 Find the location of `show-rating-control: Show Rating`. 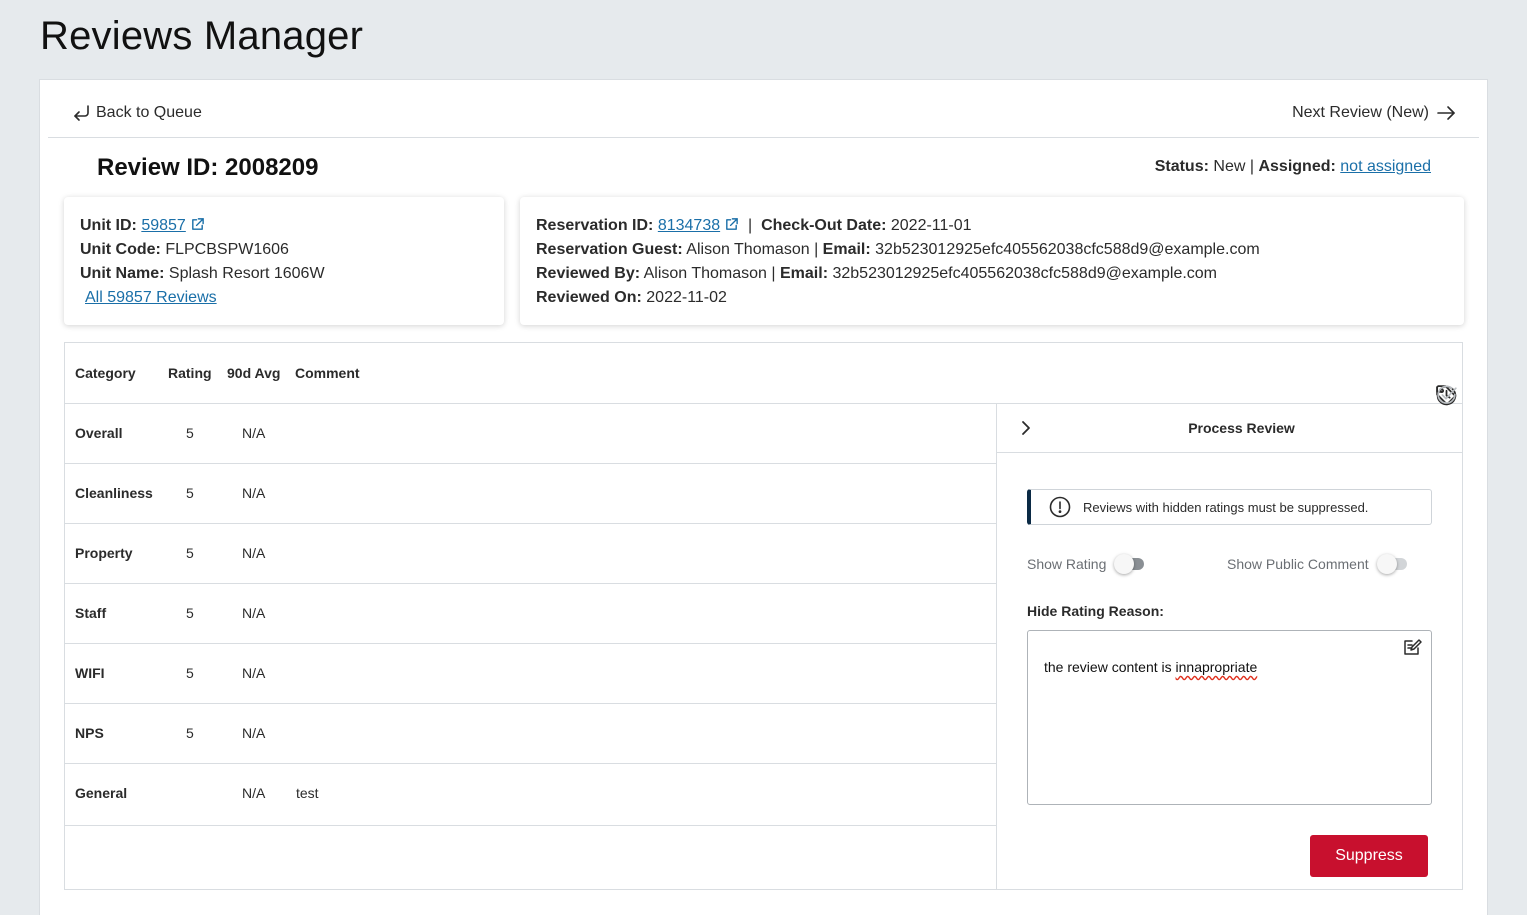

show-rating-control: Show Rating is located at coordinates (1086, 564).